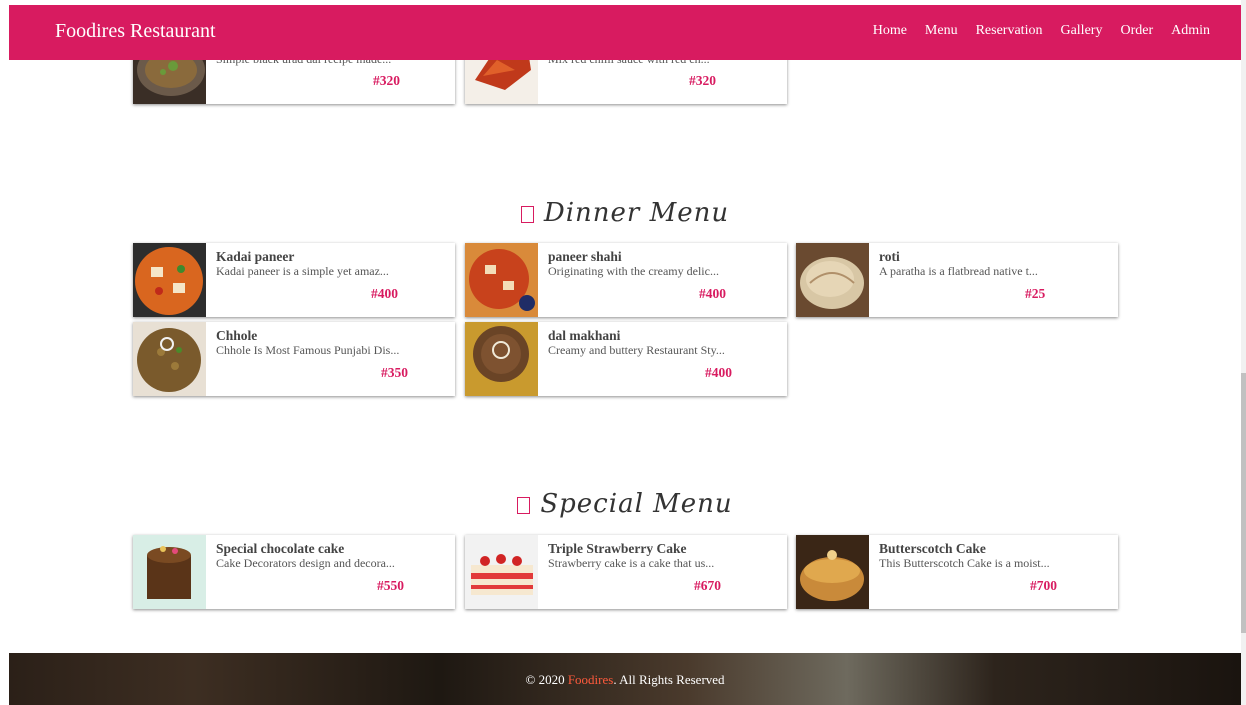 The width and height of the screenshot is (1246, 705). What do you see at coordinates (1243, 352) in the screenshot?
I see `scrollbar` at bounding box center [1243, 352].